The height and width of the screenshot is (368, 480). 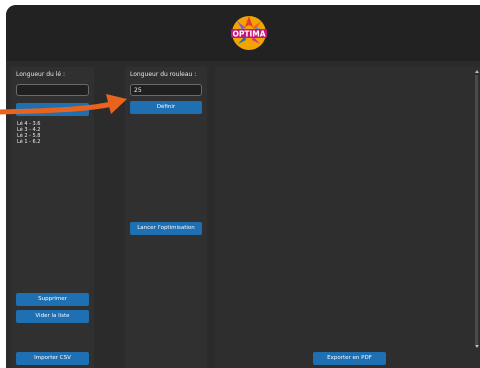 I want to click on export-pdf-button: Exporter en PDF, so click(x=349, y=358).